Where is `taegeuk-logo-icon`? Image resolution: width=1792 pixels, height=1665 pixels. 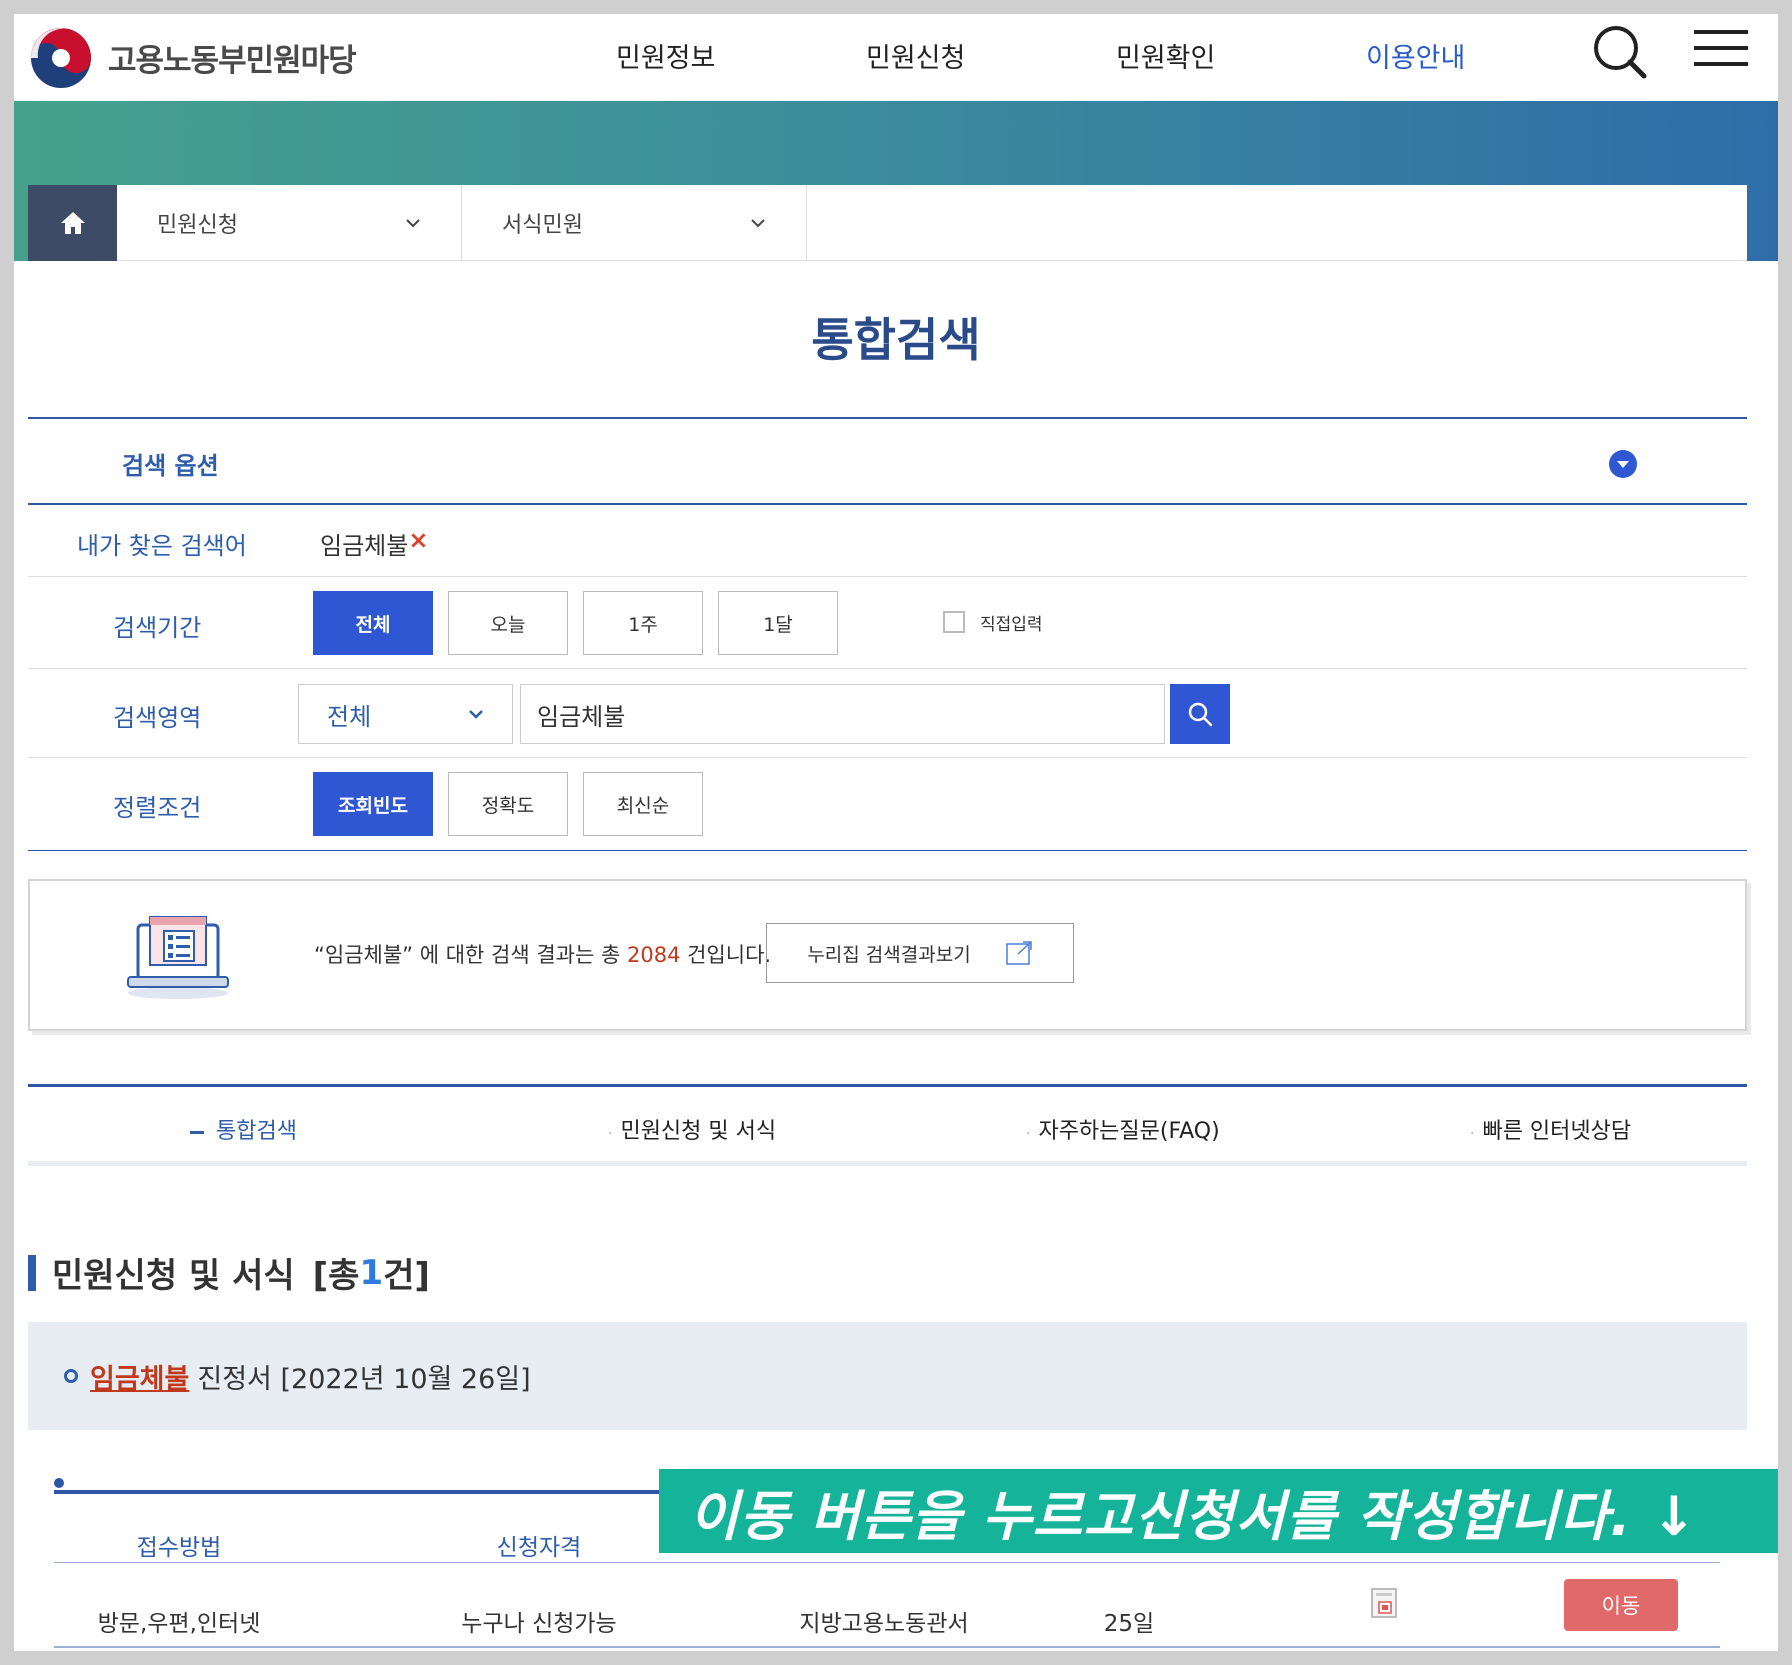
taegeuk-logo-icon is located at coordinates (61, 58).